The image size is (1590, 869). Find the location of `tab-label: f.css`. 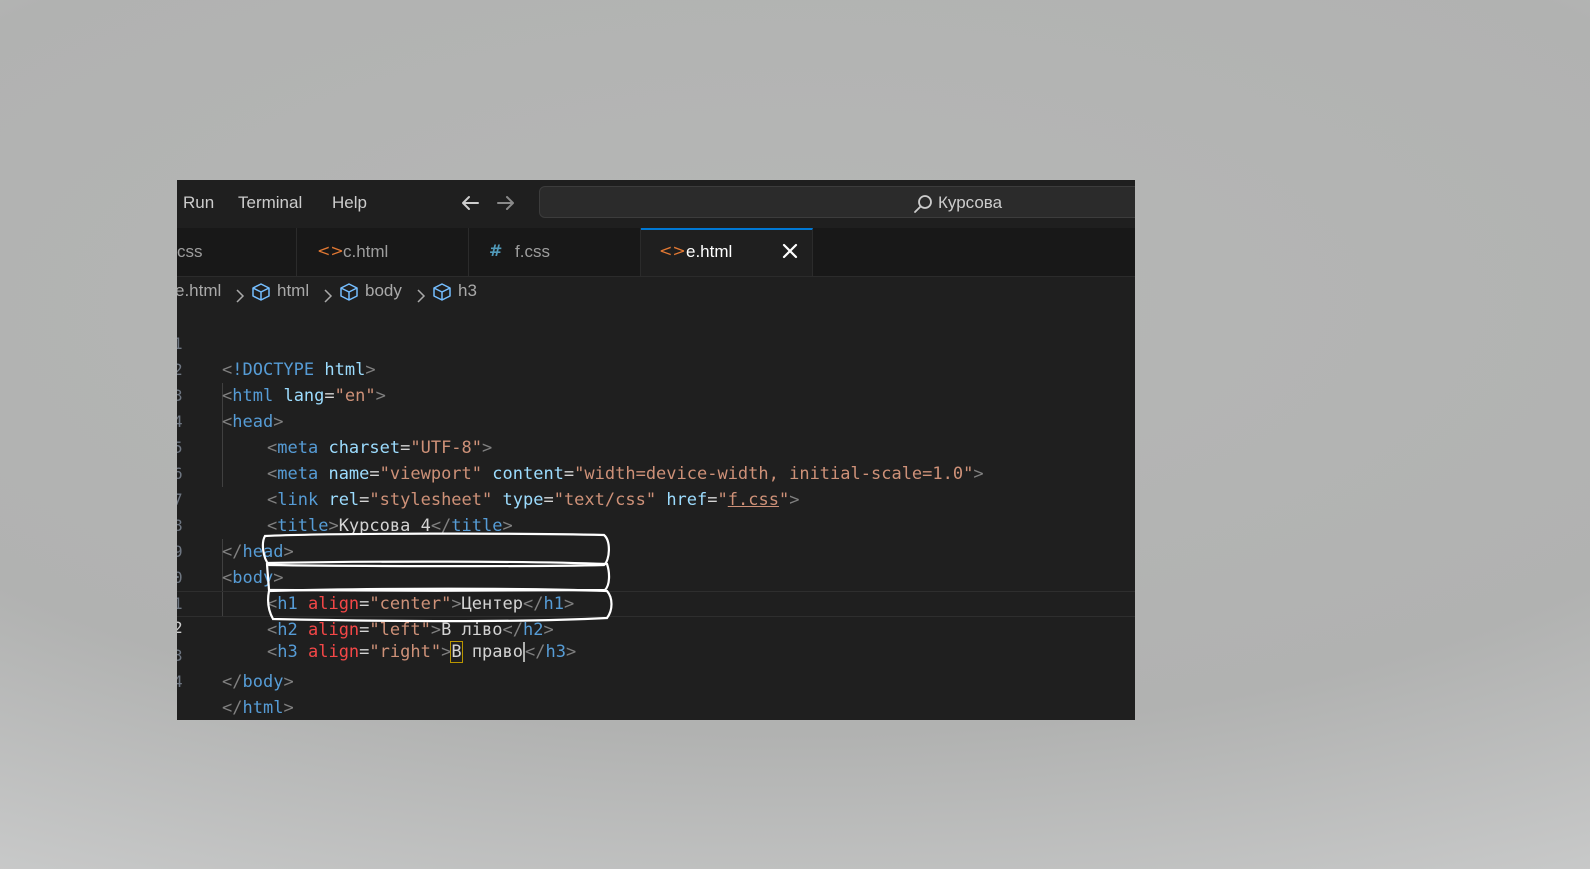

tab-label: f.css is located at coordinates (532, 251).